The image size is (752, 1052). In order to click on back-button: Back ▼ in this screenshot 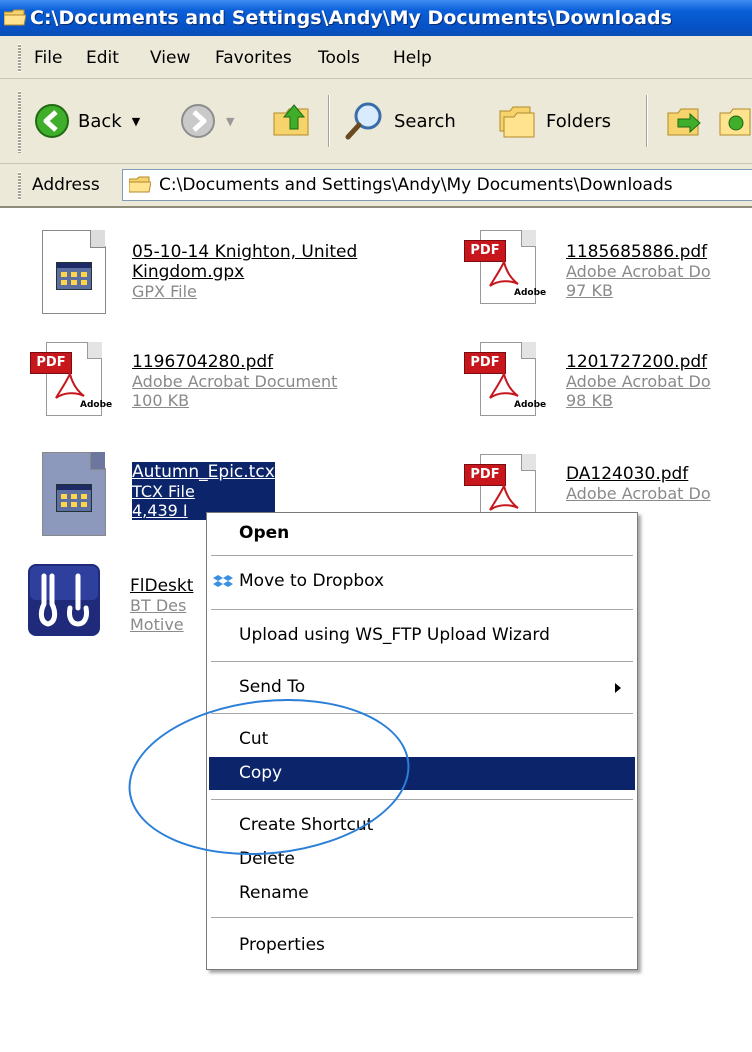, I will do `click(87, 121)`.